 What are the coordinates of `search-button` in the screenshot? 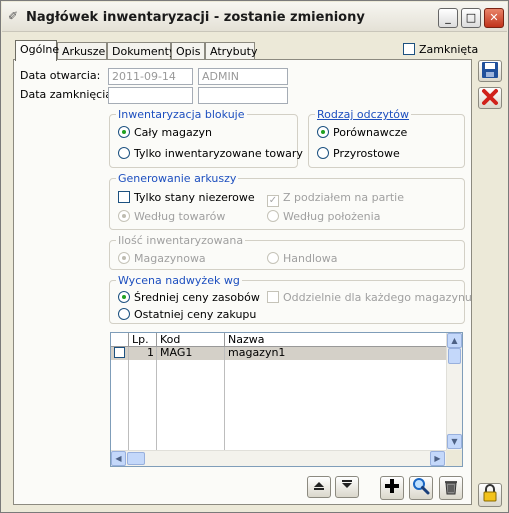 It's located at (421, 488).